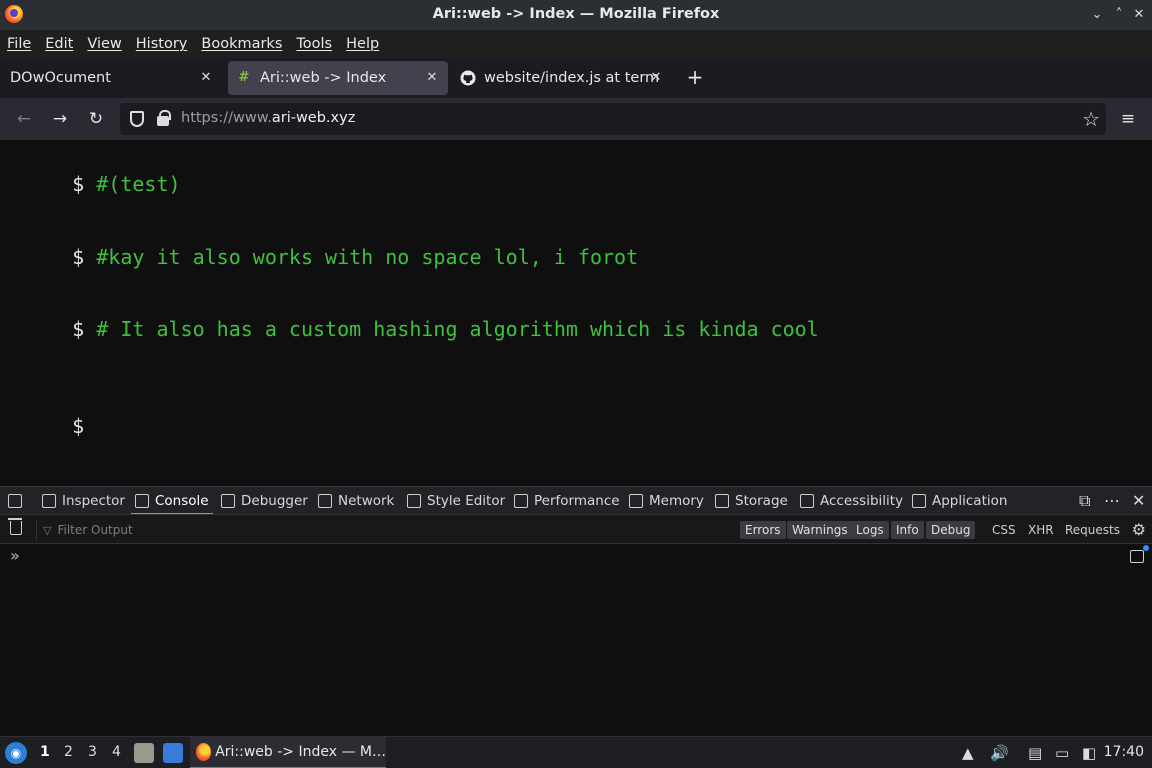 This screenshot has width=1152, height=768. Describe the element at coordinates (96, 119) in the screenshot. I see `reload-button: ↻` at that location.